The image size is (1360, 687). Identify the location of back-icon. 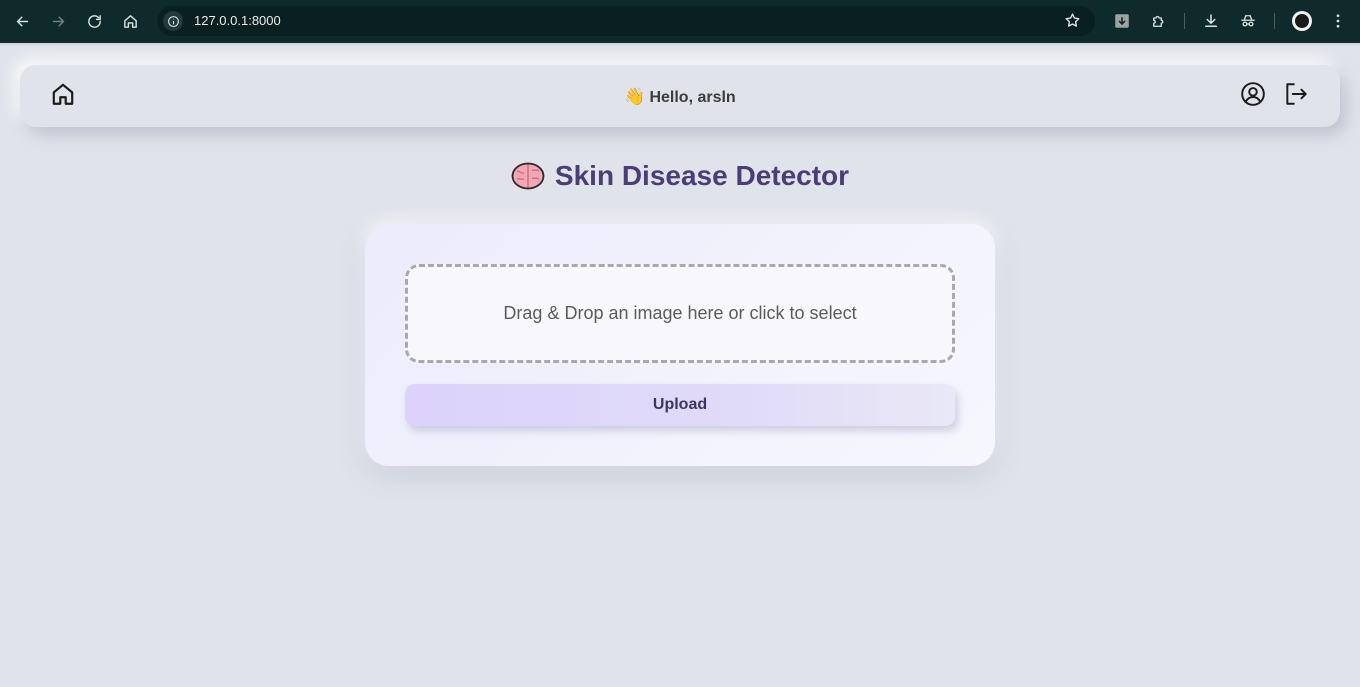
(22, 21).